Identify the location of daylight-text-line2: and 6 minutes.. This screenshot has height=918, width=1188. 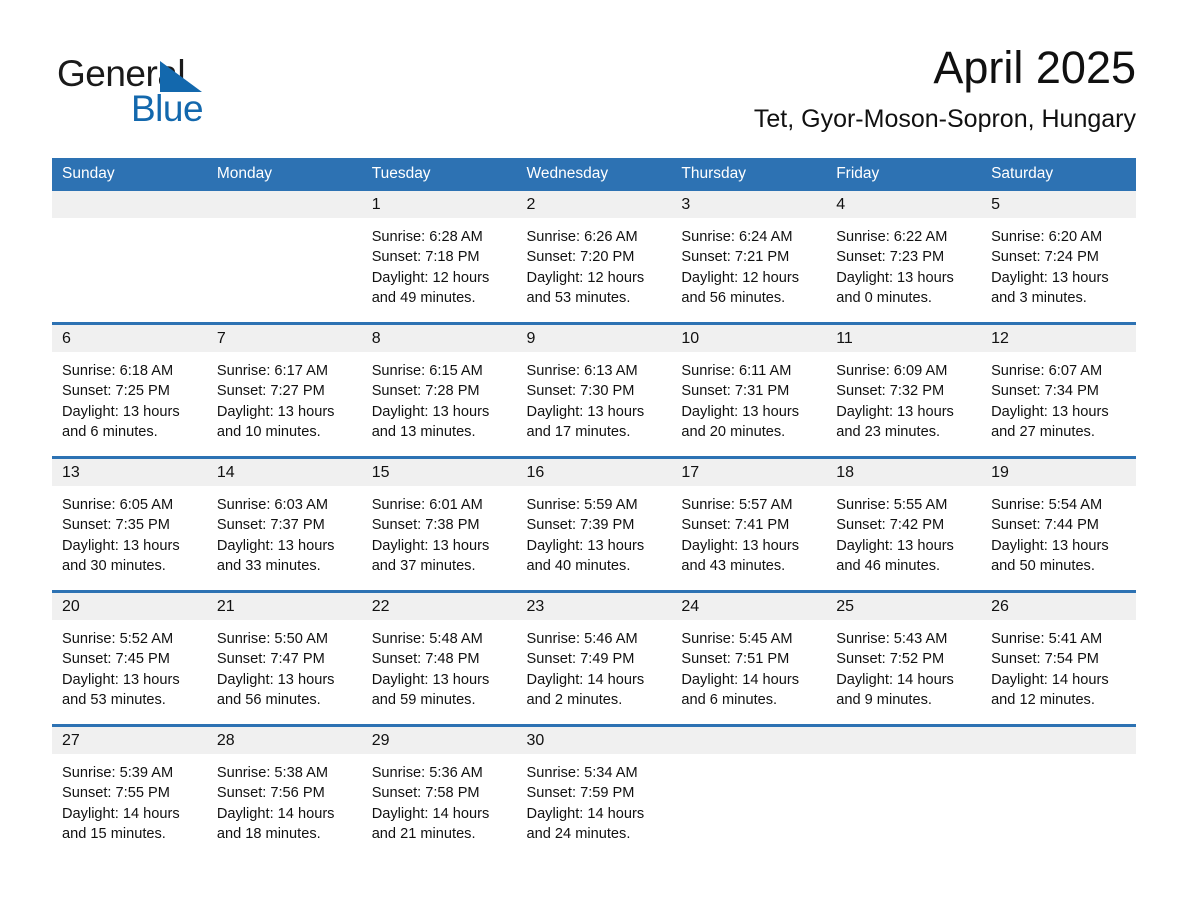
(729, 699).